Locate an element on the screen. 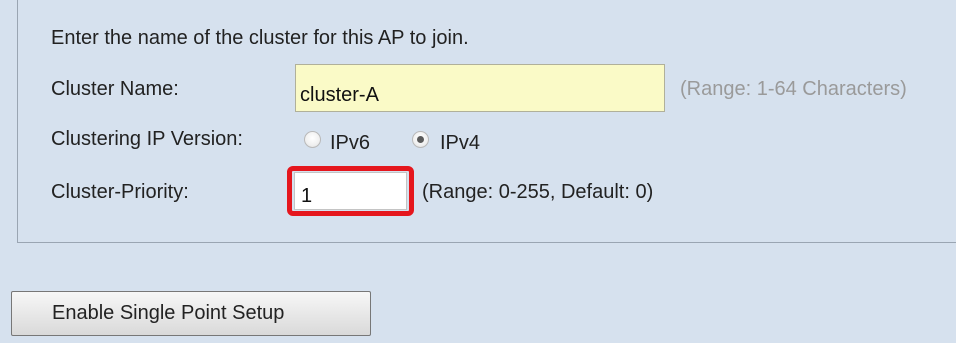 The height and width of the screenshot is (343, 956). cluster-name-label: Cluster Name: is located at coordinates (115, 89).